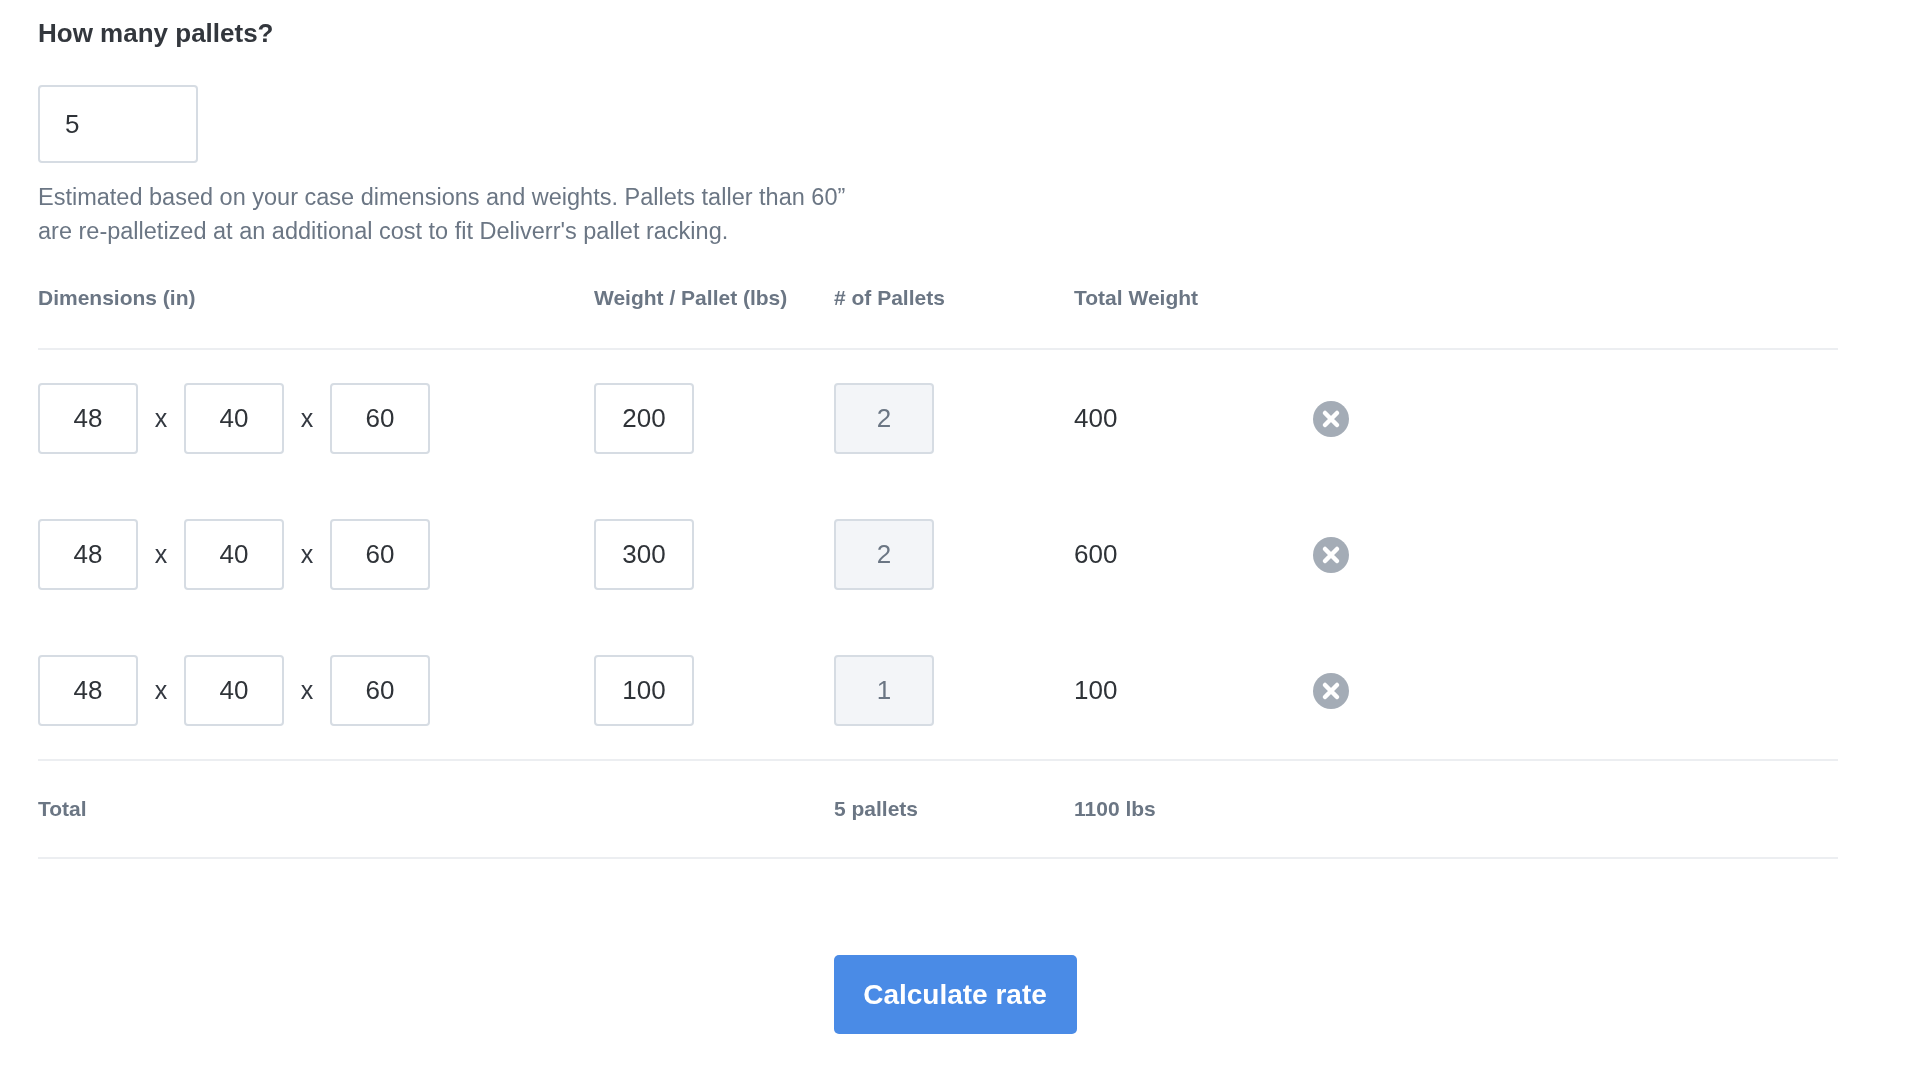 The width and height of the screenshot is (1910, 1070). I want to click on row-total-weight: 100, so click(1096, 690).